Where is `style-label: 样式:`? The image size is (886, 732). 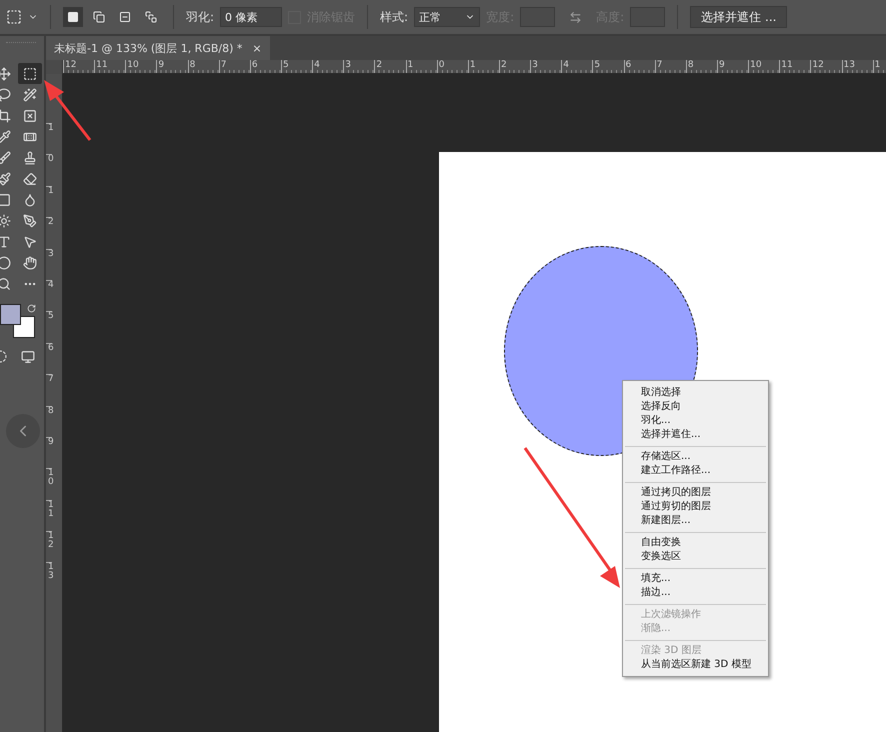 style-label: 样式: is located at coordinates (394, 17).